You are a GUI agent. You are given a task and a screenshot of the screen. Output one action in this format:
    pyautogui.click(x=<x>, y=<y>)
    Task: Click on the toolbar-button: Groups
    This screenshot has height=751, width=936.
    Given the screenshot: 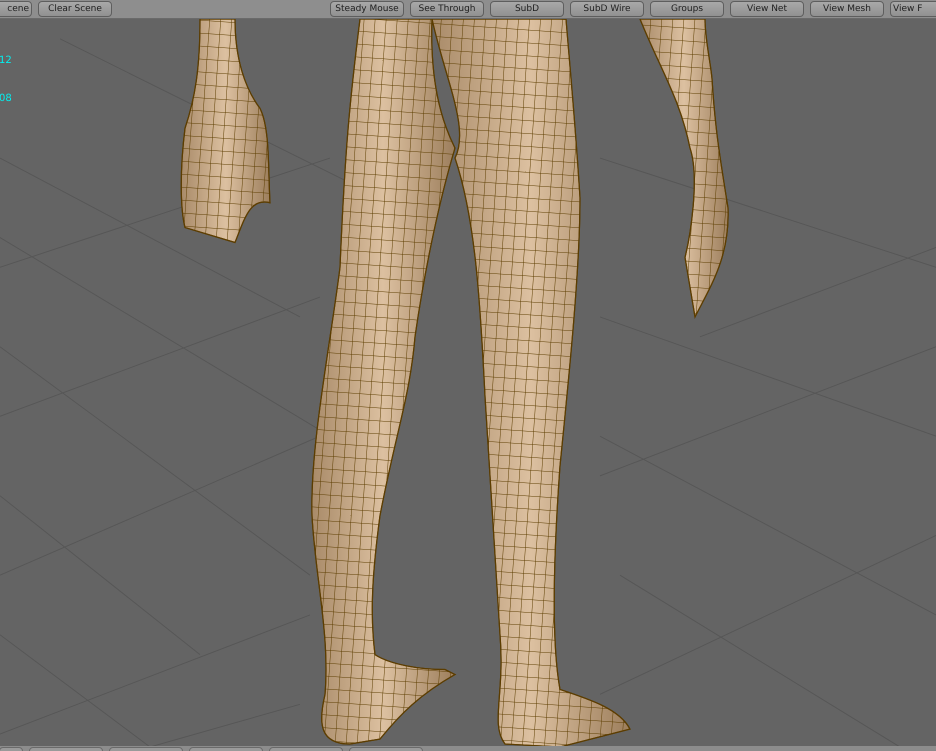 What is the action you would take?
    pyautogui.click(x=687, y=9)
    